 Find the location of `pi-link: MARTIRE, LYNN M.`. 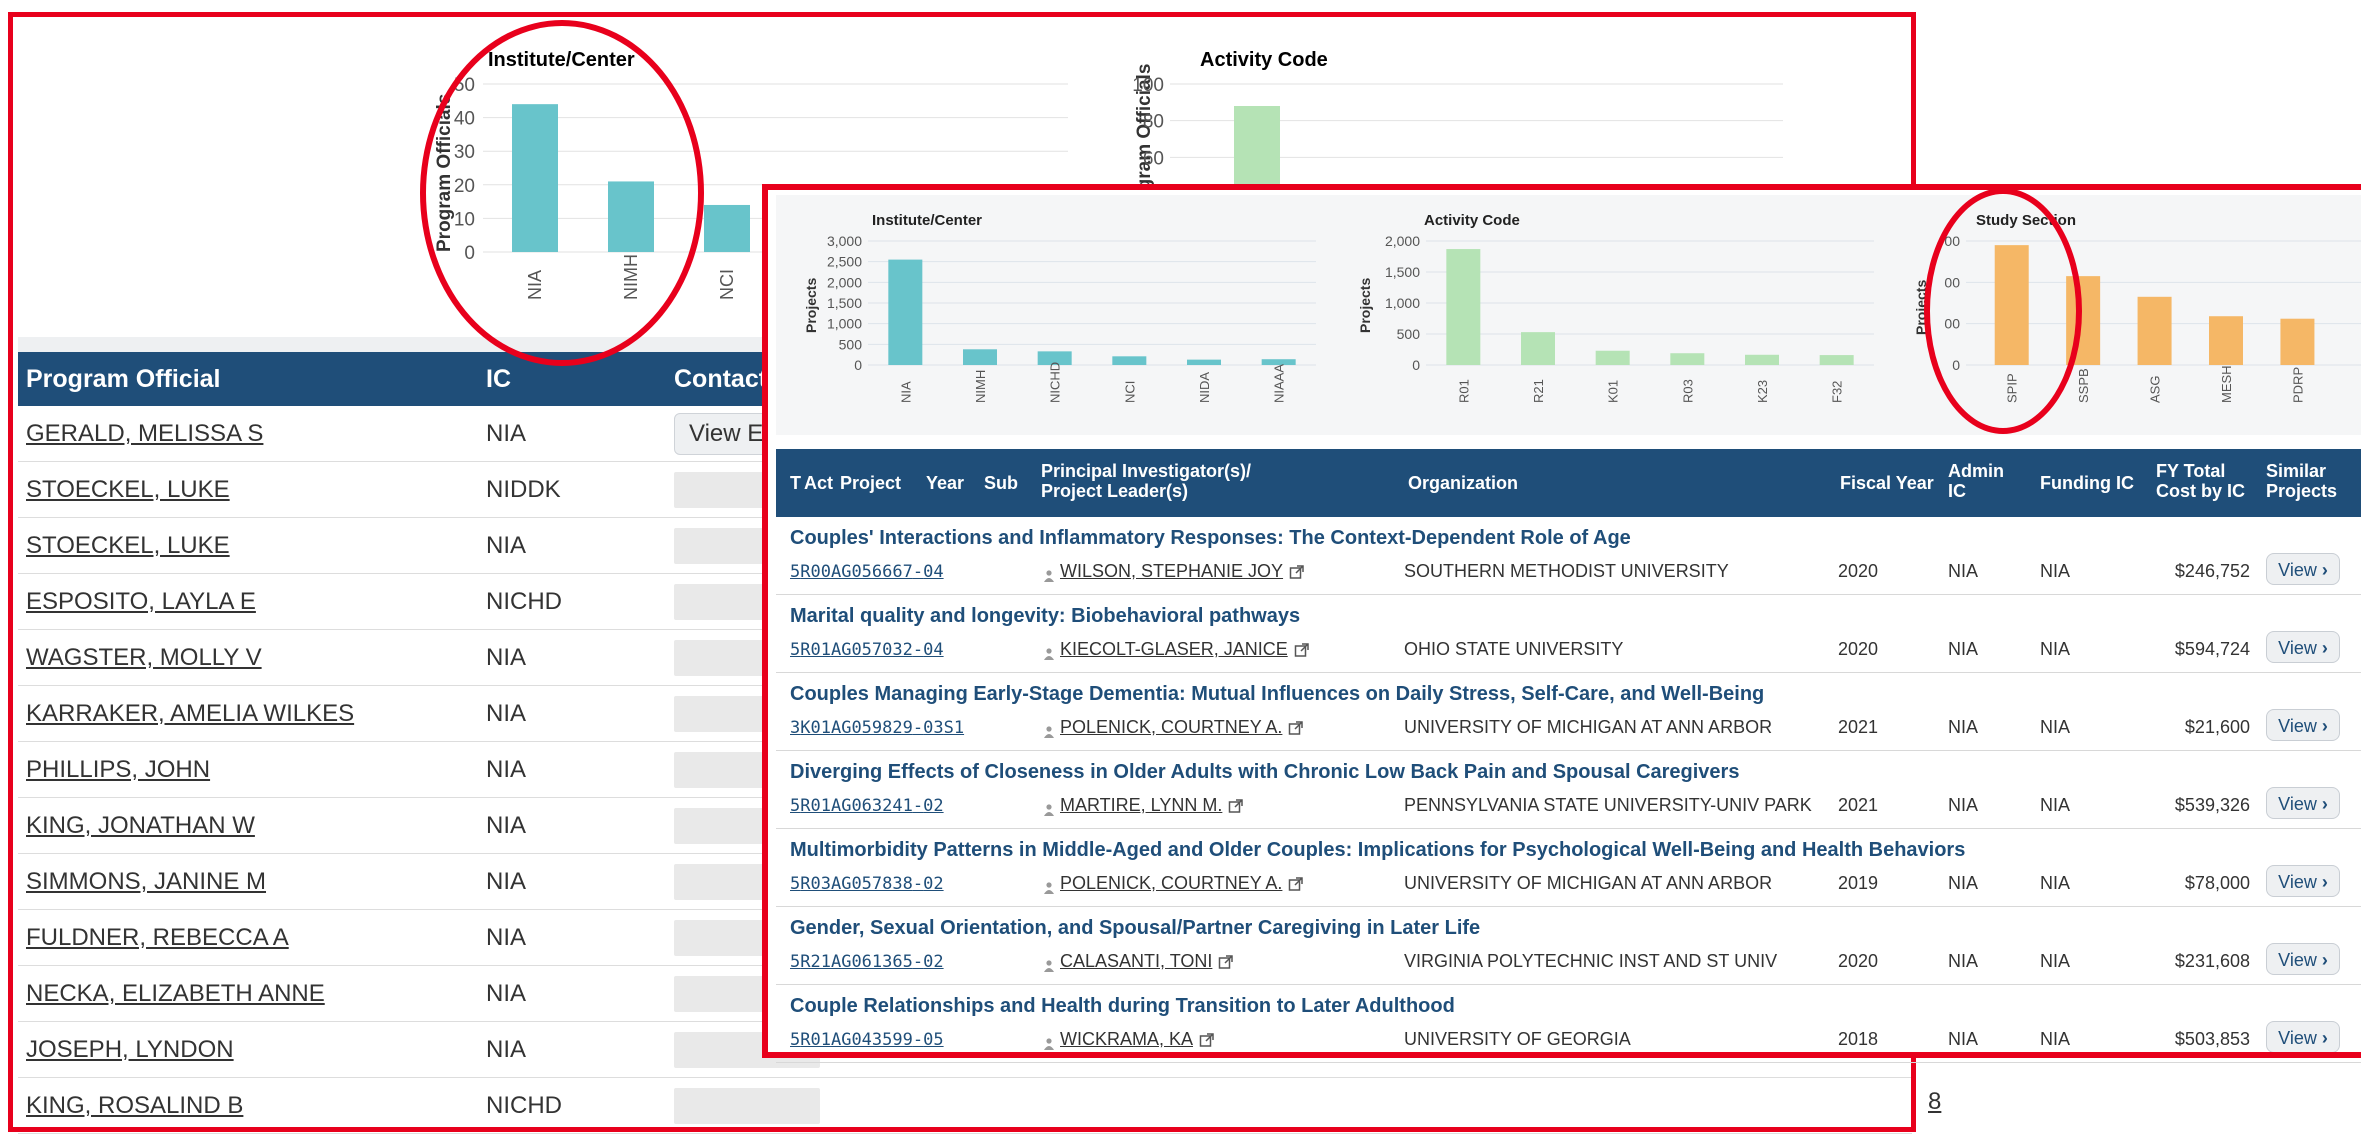

pi-link: MARTIRE, LYNN M. is located at coordinates (1141, 805).